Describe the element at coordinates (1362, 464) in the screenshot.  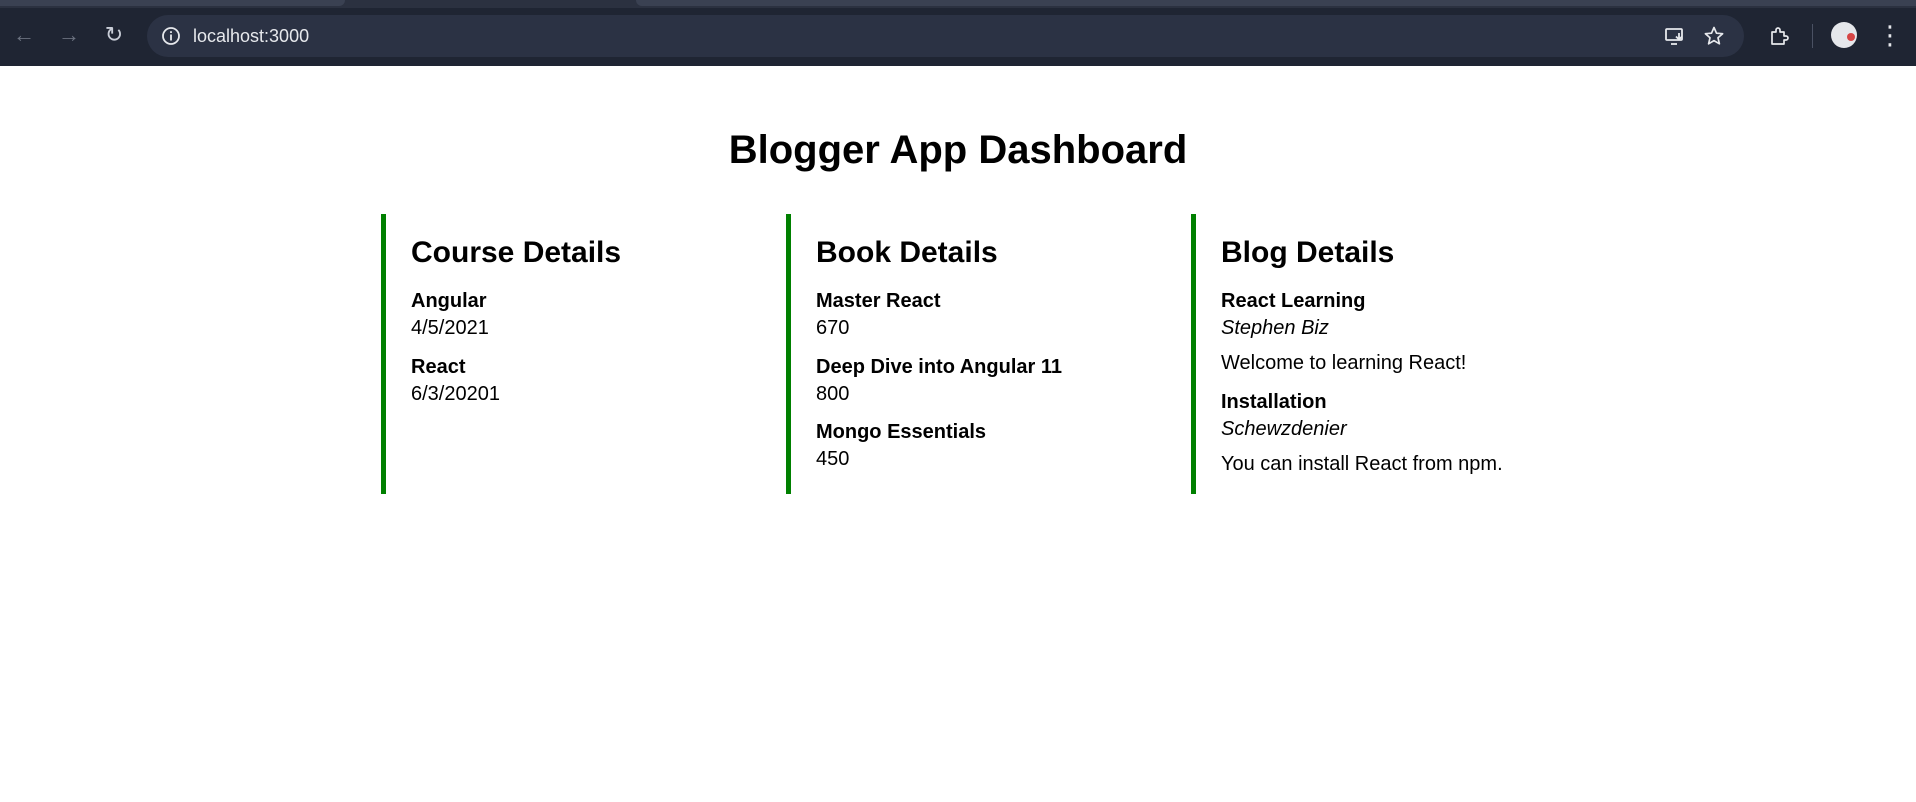
I see `blog-content: You can install React from npm.` at that location.